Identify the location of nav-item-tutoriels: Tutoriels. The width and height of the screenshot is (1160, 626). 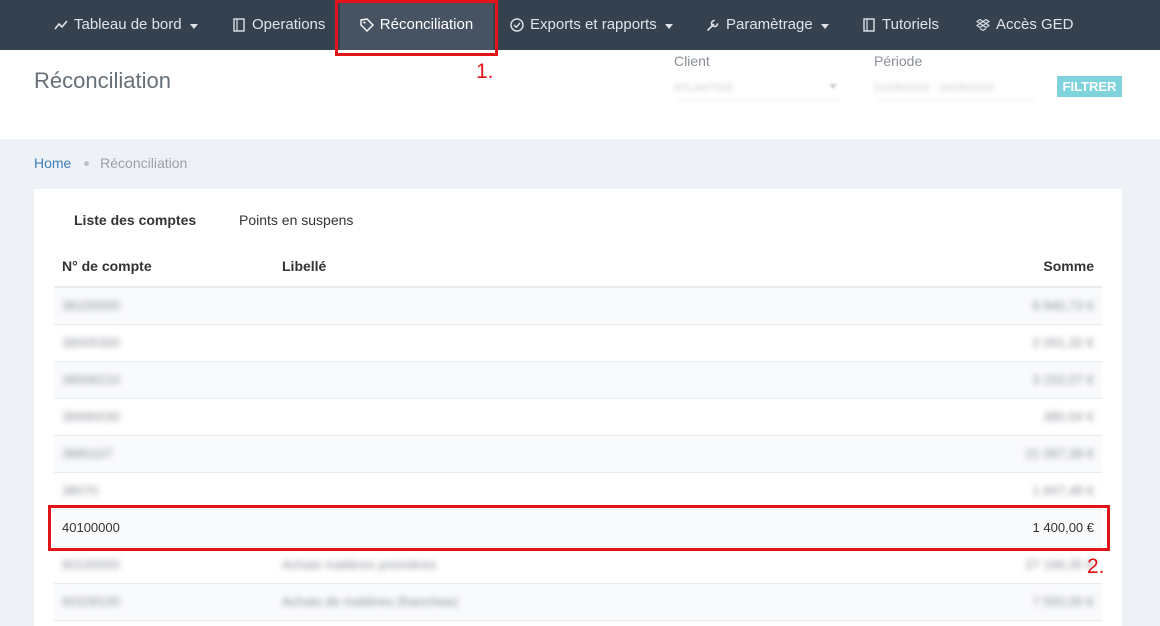
(900, 25).